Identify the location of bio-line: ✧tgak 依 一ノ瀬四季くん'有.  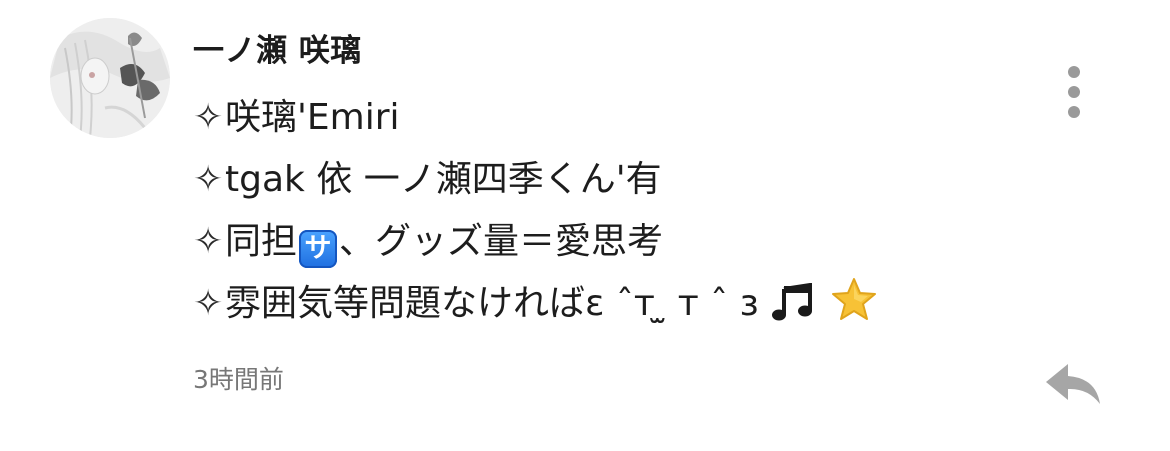
(643, 183).